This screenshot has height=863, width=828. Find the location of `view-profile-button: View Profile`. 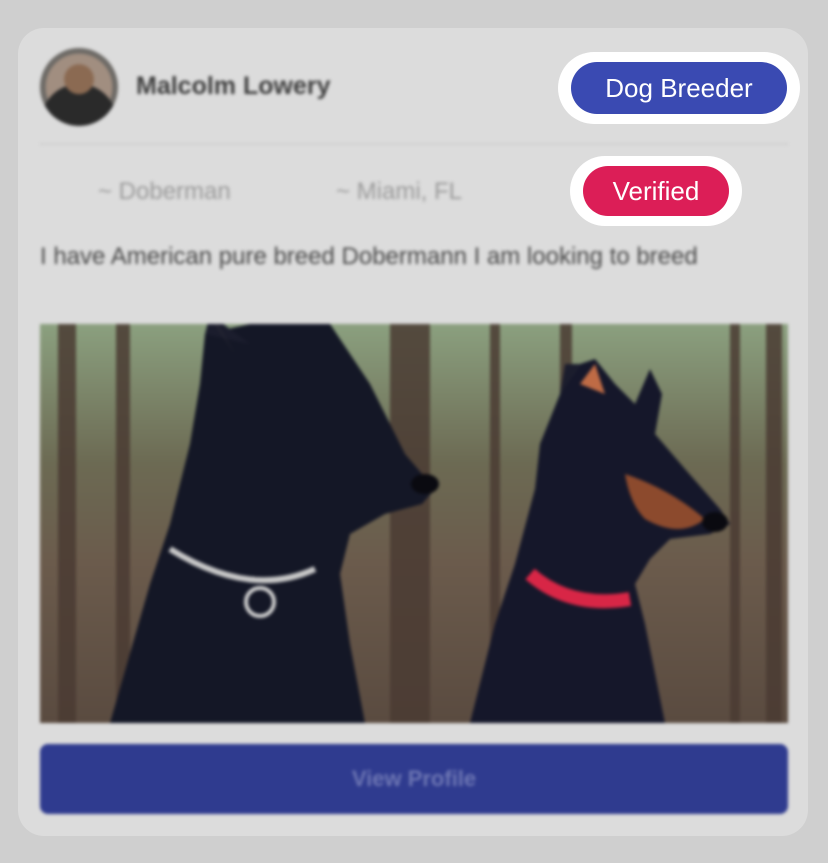

view-profile-button: View Profile is located at coordinates (414, 779).